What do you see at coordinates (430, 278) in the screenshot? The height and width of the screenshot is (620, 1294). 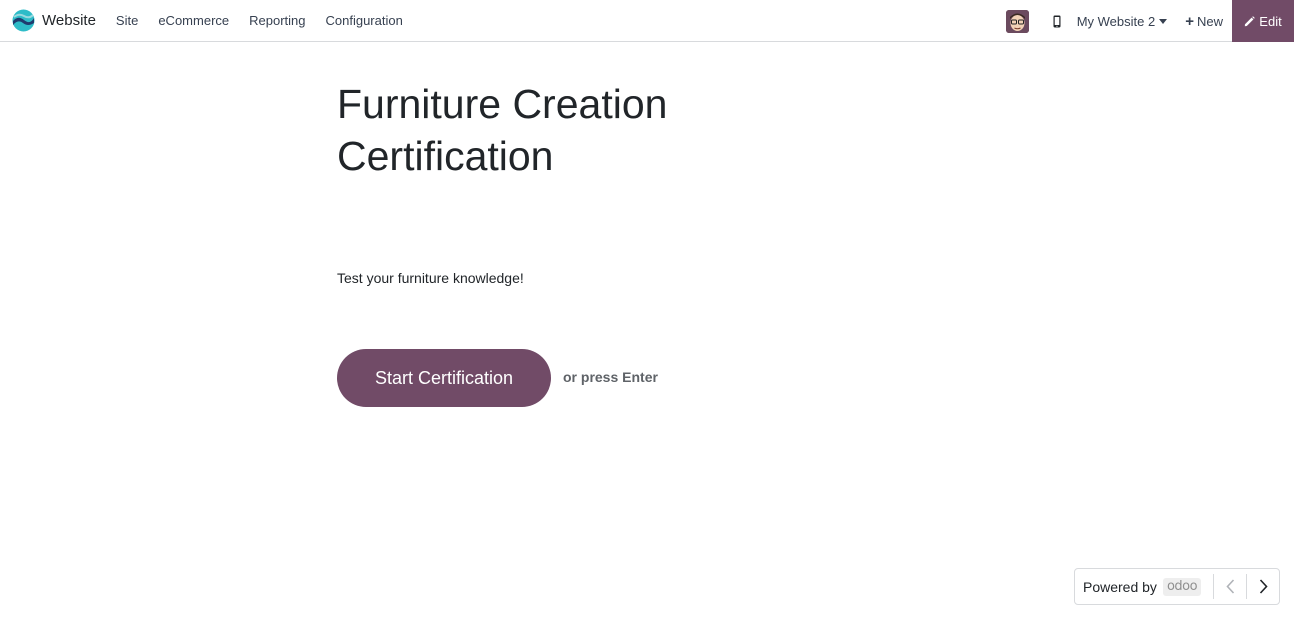 I see `certification-description: Test your furniture knowledge!` at bounding box center [430, 278].